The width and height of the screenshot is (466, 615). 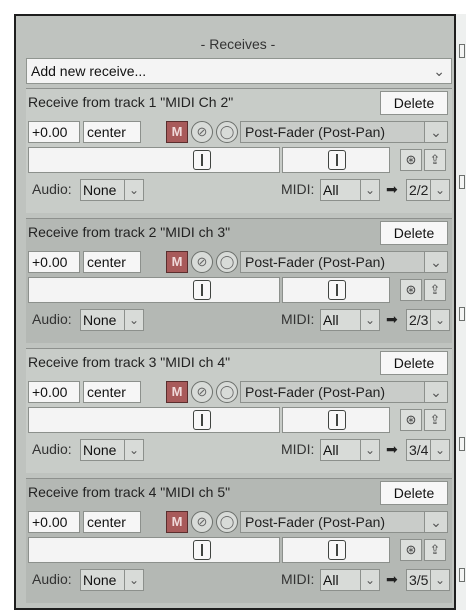 What do you see at coordinates (419, 320) in the screenshot?
I see `midi-dest-value: 2/3` at bounding box center [419, 320].